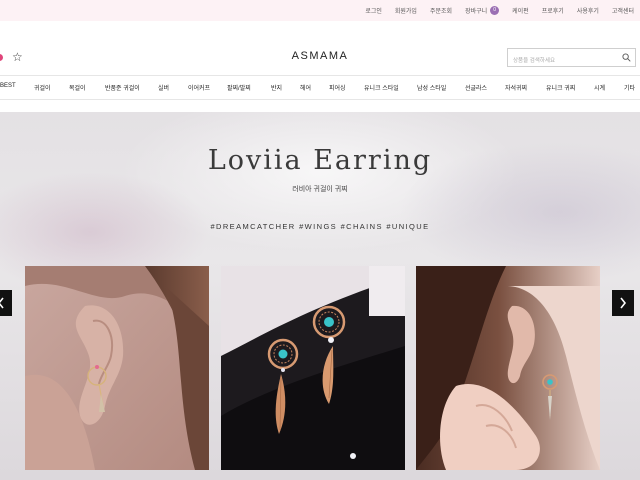 This screenshot has height=480, width=640. I want to click on cart-count-badge: 0, so click(495, 10).